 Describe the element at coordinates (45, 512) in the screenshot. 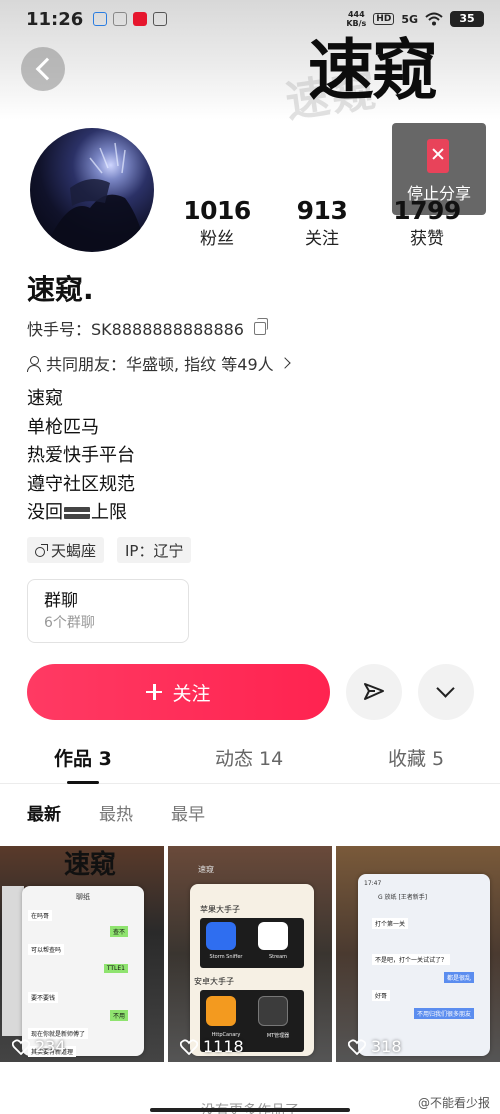

I see `bio-line-start: 没回` at that location.